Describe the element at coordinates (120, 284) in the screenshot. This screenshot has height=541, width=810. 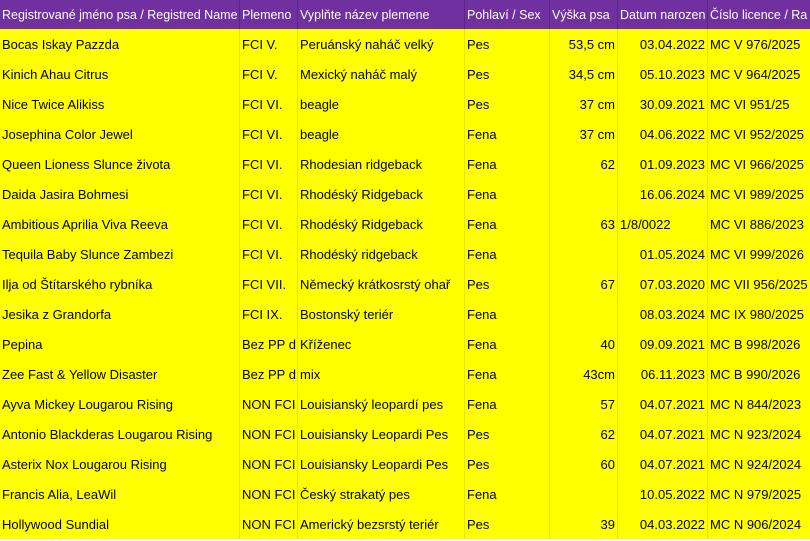
I see `cell-name: Ilja od Štítarského rybníka` at that location.